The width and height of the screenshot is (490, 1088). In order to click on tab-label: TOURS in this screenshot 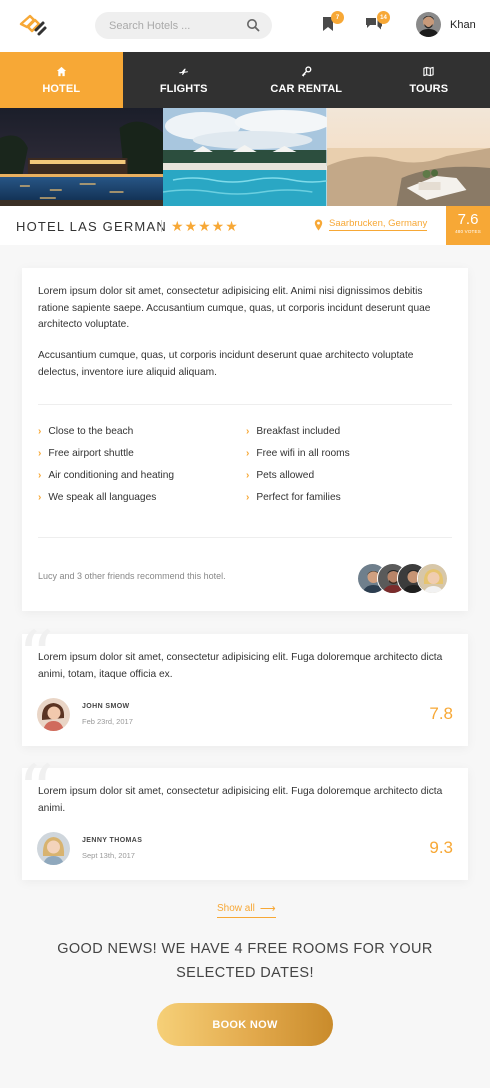, I will do `click(429, 88)`.